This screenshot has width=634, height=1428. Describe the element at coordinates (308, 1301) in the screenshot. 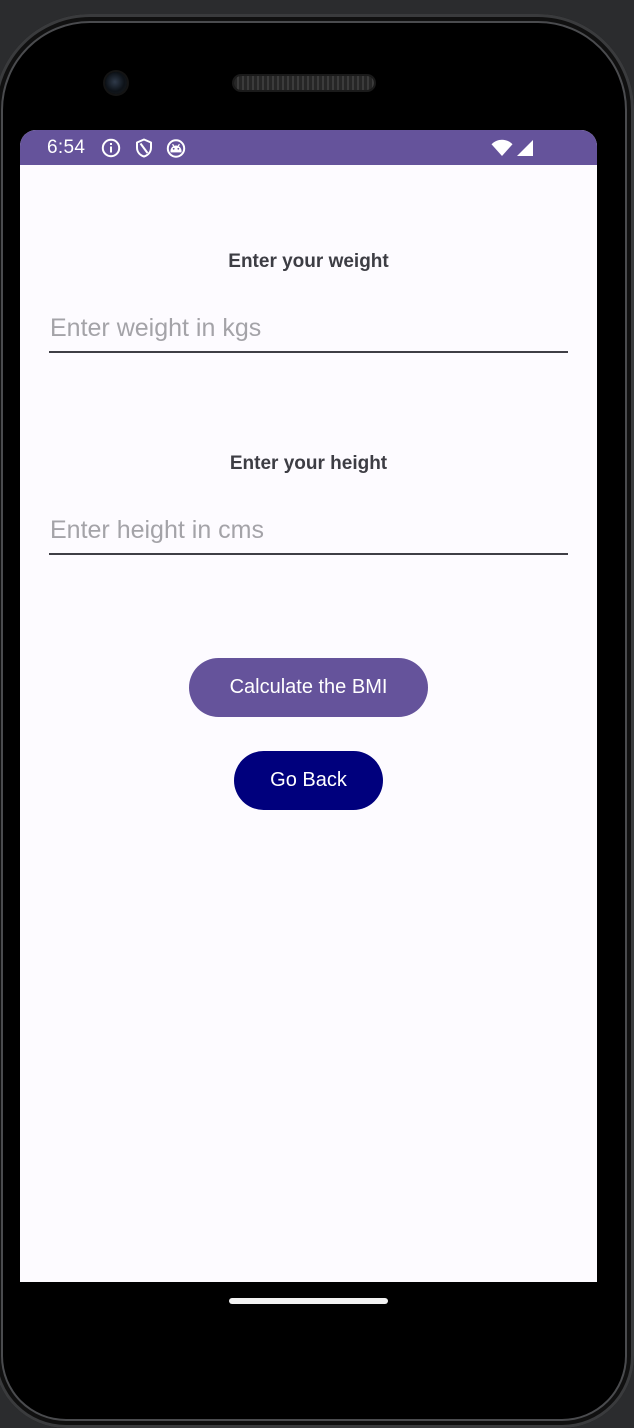

I see `home-gesture-handle` at that location.